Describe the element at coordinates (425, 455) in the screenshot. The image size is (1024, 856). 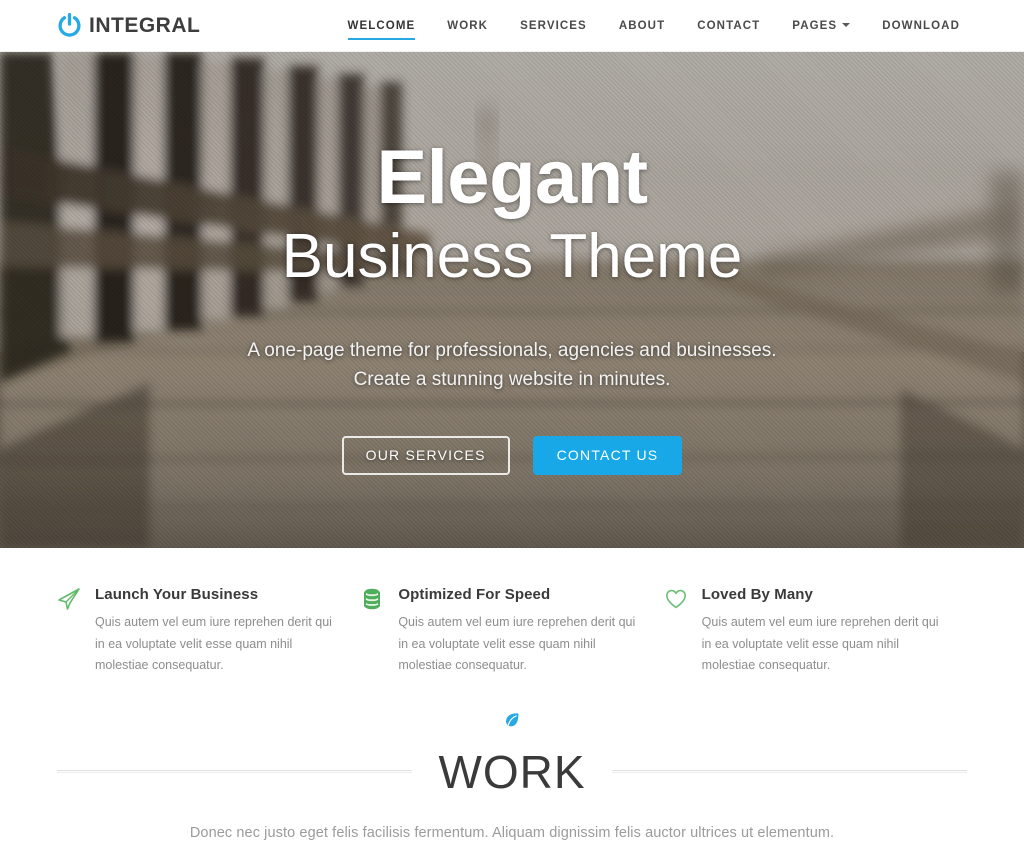
I see `our-services-button: OUR SERVICES` at that location.